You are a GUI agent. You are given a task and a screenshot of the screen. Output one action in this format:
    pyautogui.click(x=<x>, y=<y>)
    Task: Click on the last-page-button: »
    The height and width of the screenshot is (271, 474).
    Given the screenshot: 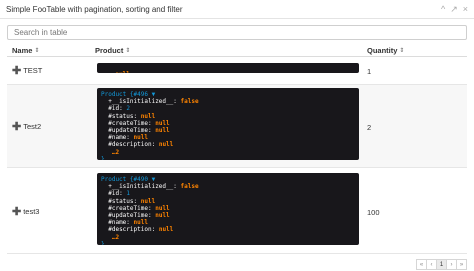 What is the action you would take?
    pyautogui.click(x=461, y=264)
    